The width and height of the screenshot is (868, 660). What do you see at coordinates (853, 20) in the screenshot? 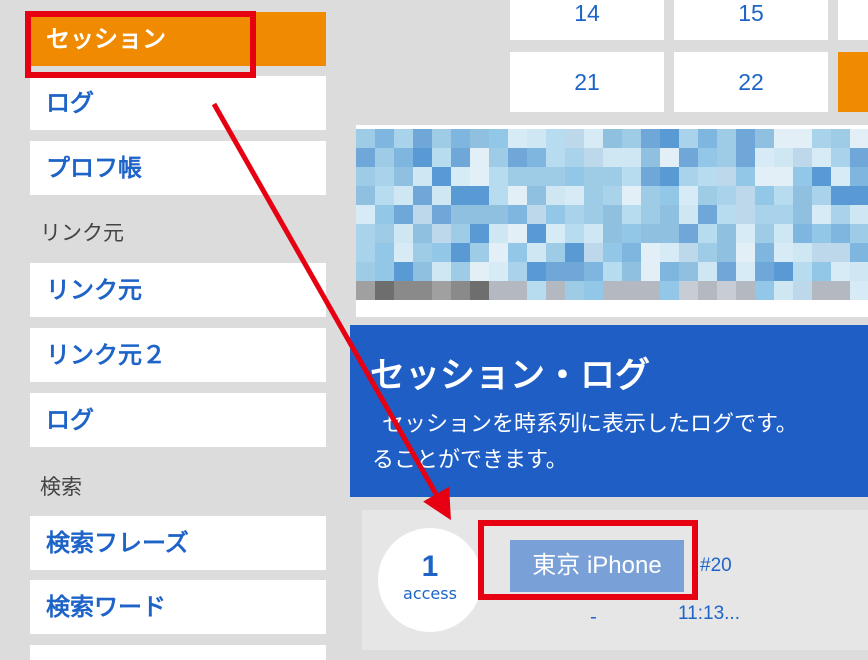
I see `calendar-day` at bounding box center [853, 20].